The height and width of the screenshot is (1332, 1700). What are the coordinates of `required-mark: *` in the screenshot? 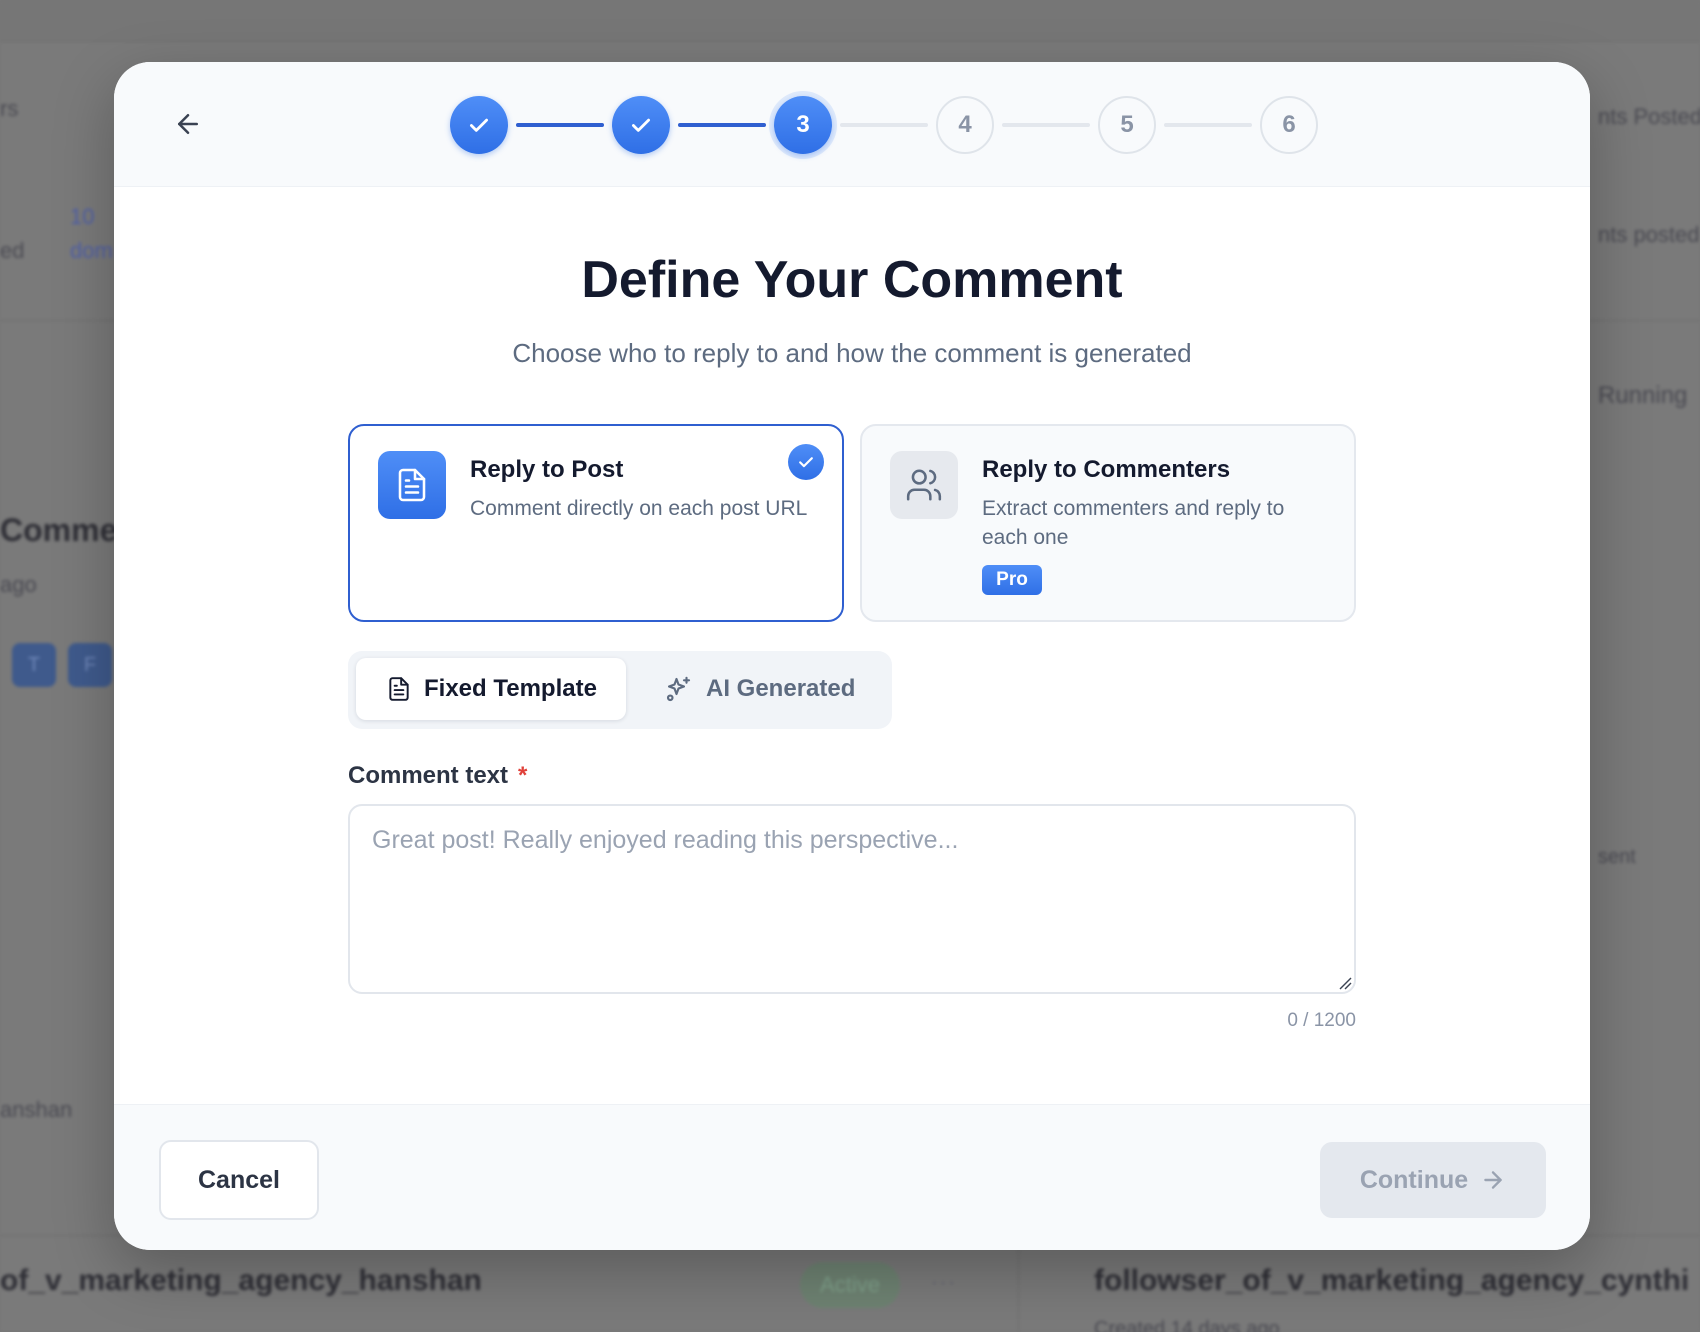 It's located at (523, 775).